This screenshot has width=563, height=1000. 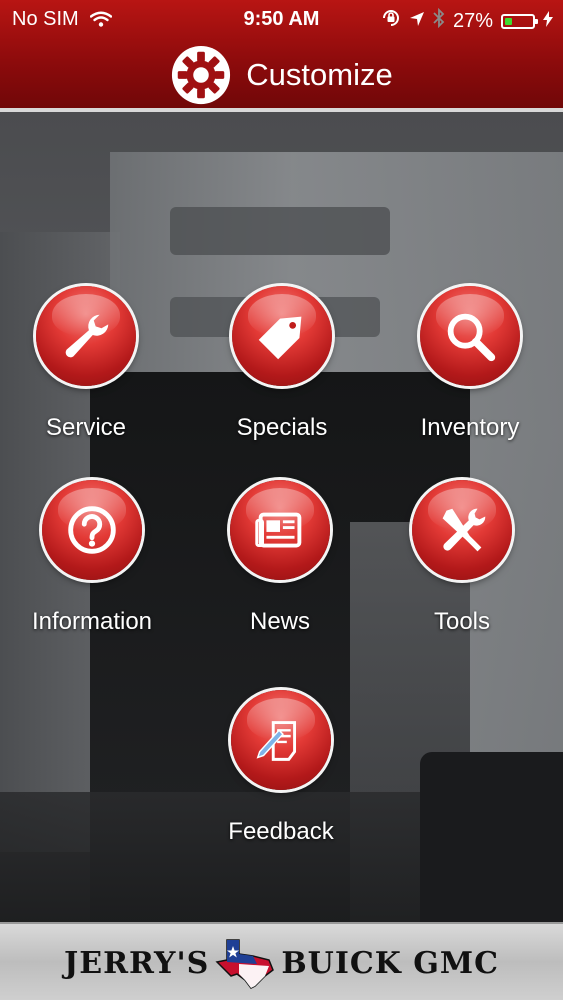 I want to click on tag-icon, so click(x=280, y=338).